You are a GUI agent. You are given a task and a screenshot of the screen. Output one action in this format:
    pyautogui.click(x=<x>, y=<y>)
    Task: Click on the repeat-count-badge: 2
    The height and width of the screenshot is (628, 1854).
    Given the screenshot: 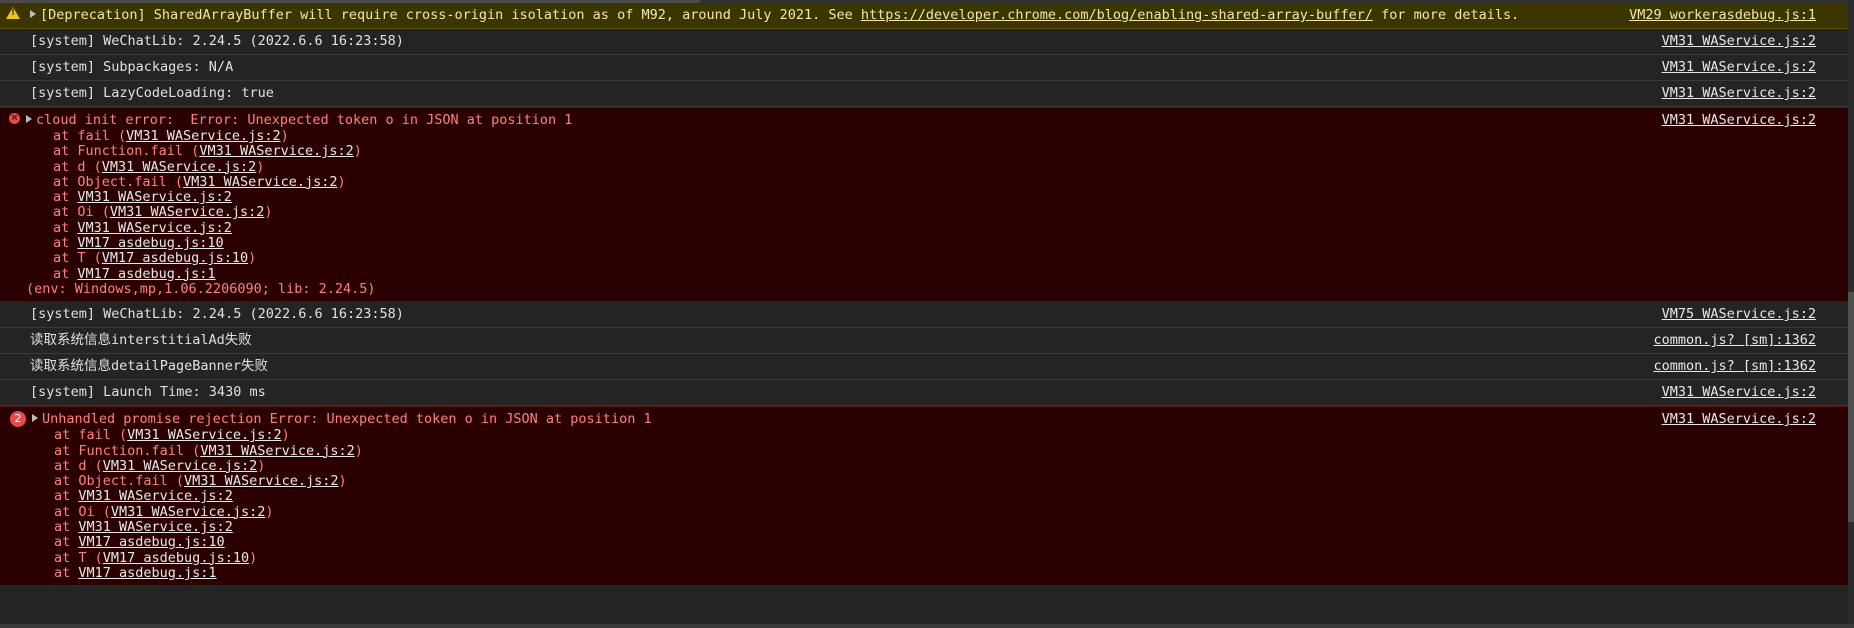 What is the action you would take?
    pyautogui.click(x=18, y=419)
    